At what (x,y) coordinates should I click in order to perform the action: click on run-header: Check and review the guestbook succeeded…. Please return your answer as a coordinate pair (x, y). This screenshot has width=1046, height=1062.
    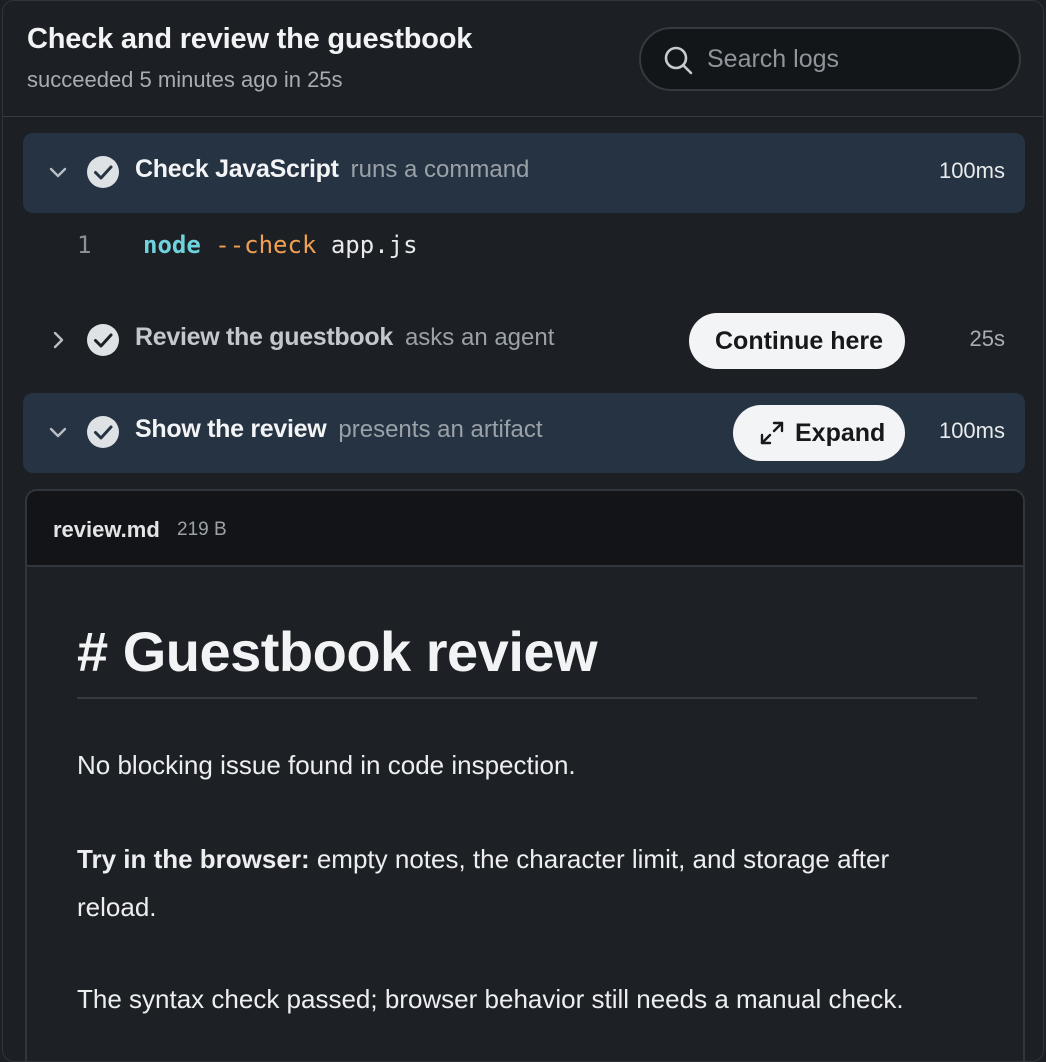
    Looking at the image, I should click on (523, 59).